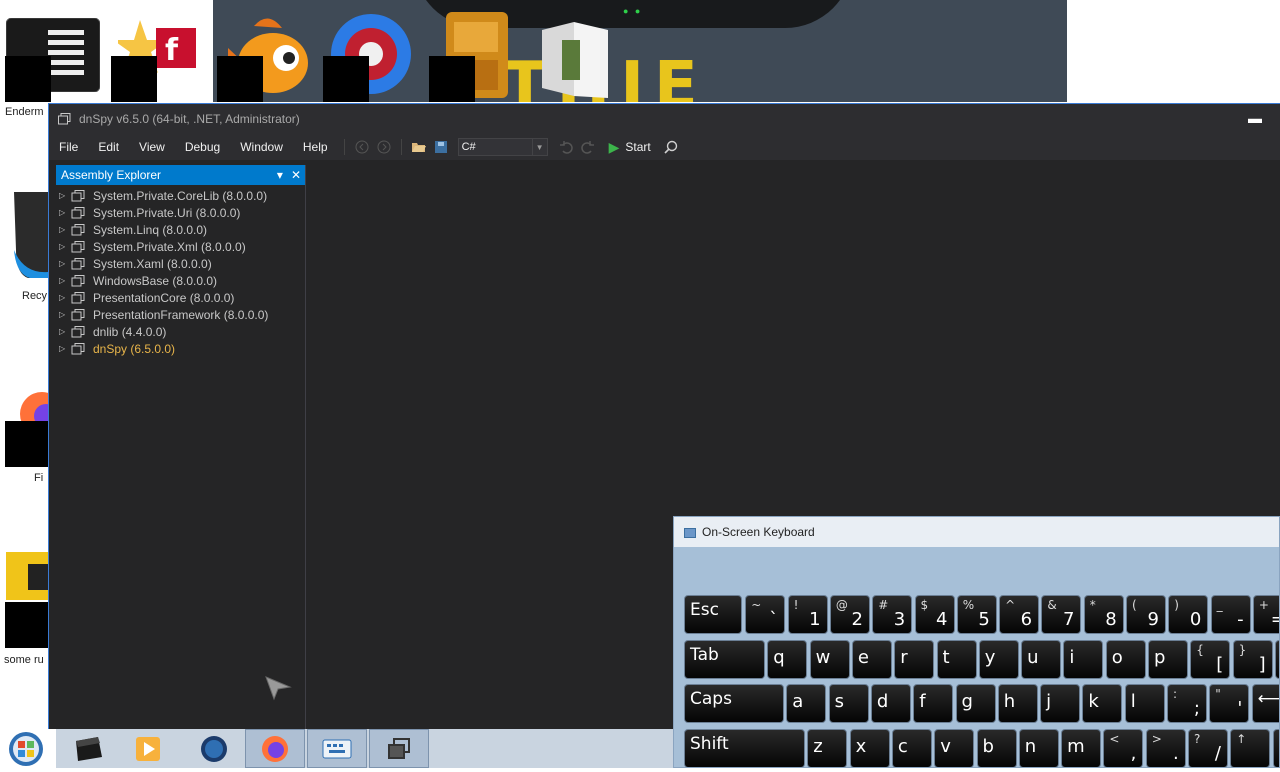  I want to click on tree-item-system-linq: ▷ System.Linq (8.0.0.0), so click(180, 229).